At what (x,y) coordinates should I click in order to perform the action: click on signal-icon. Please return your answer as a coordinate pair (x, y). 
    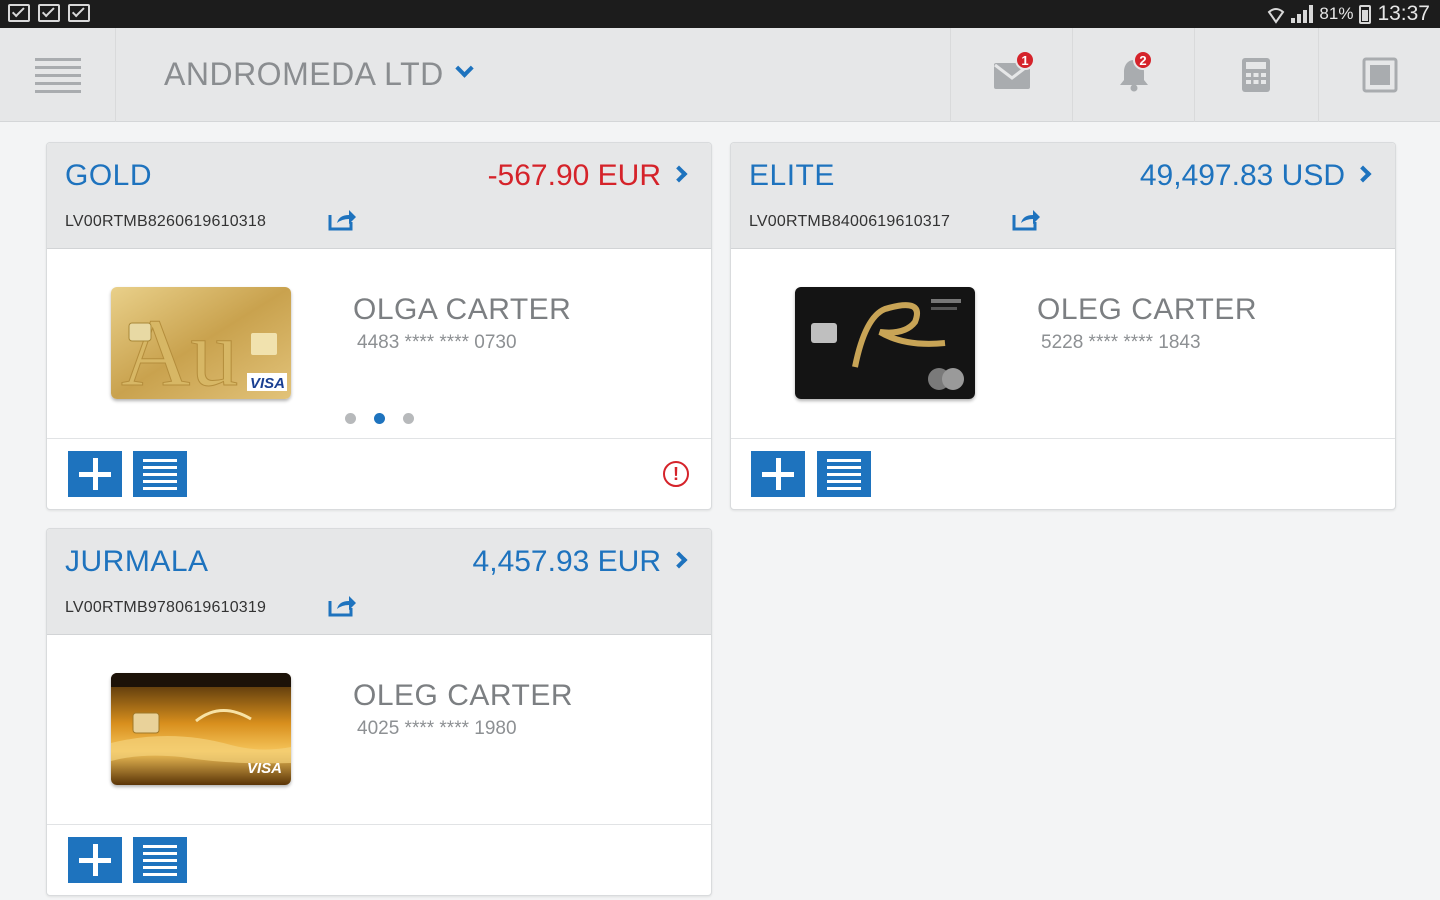
    Looking at the image, I should click on (1302, 14).